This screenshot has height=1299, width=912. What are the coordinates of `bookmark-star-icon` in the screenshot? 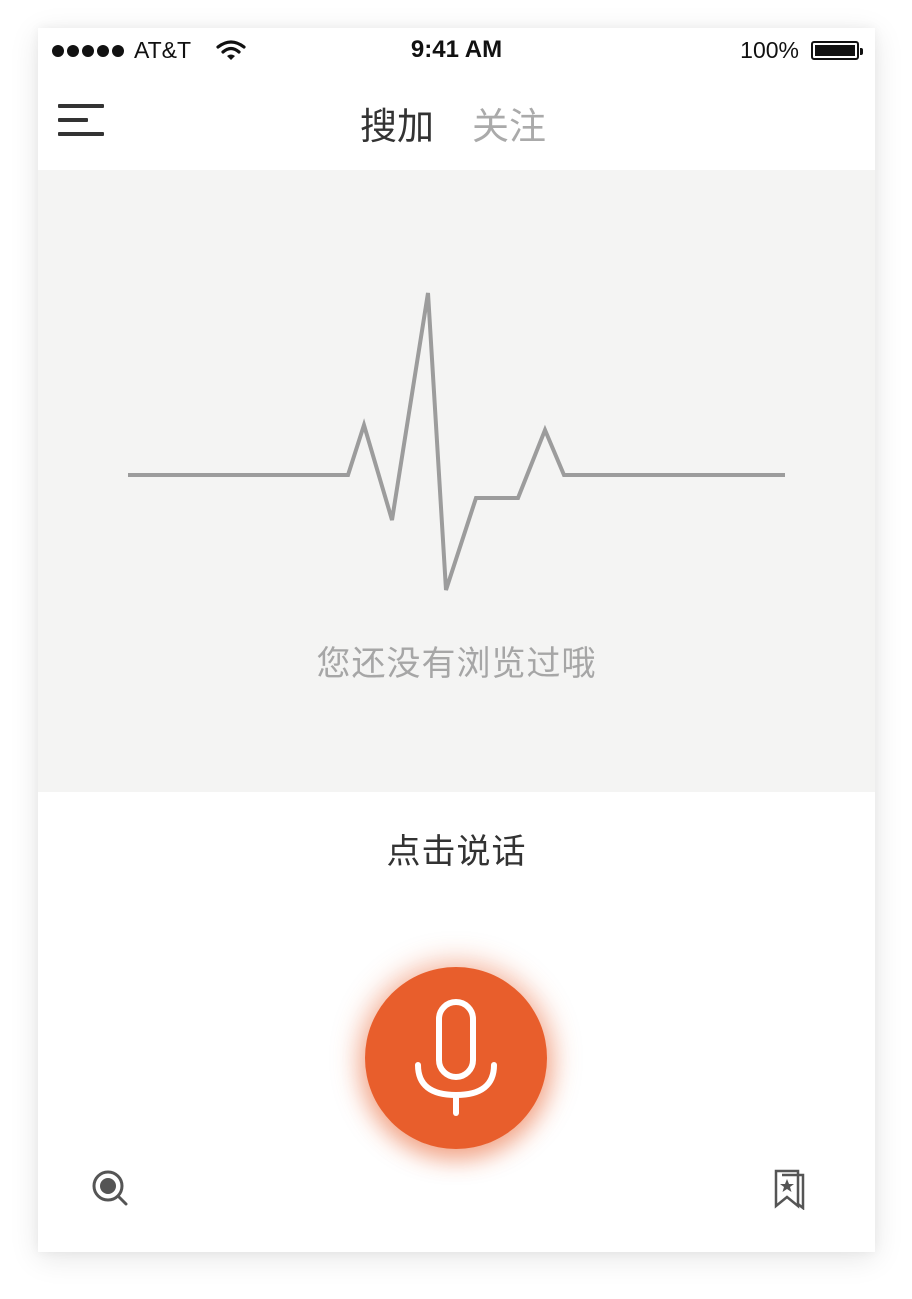 It's located at (790, 1189).